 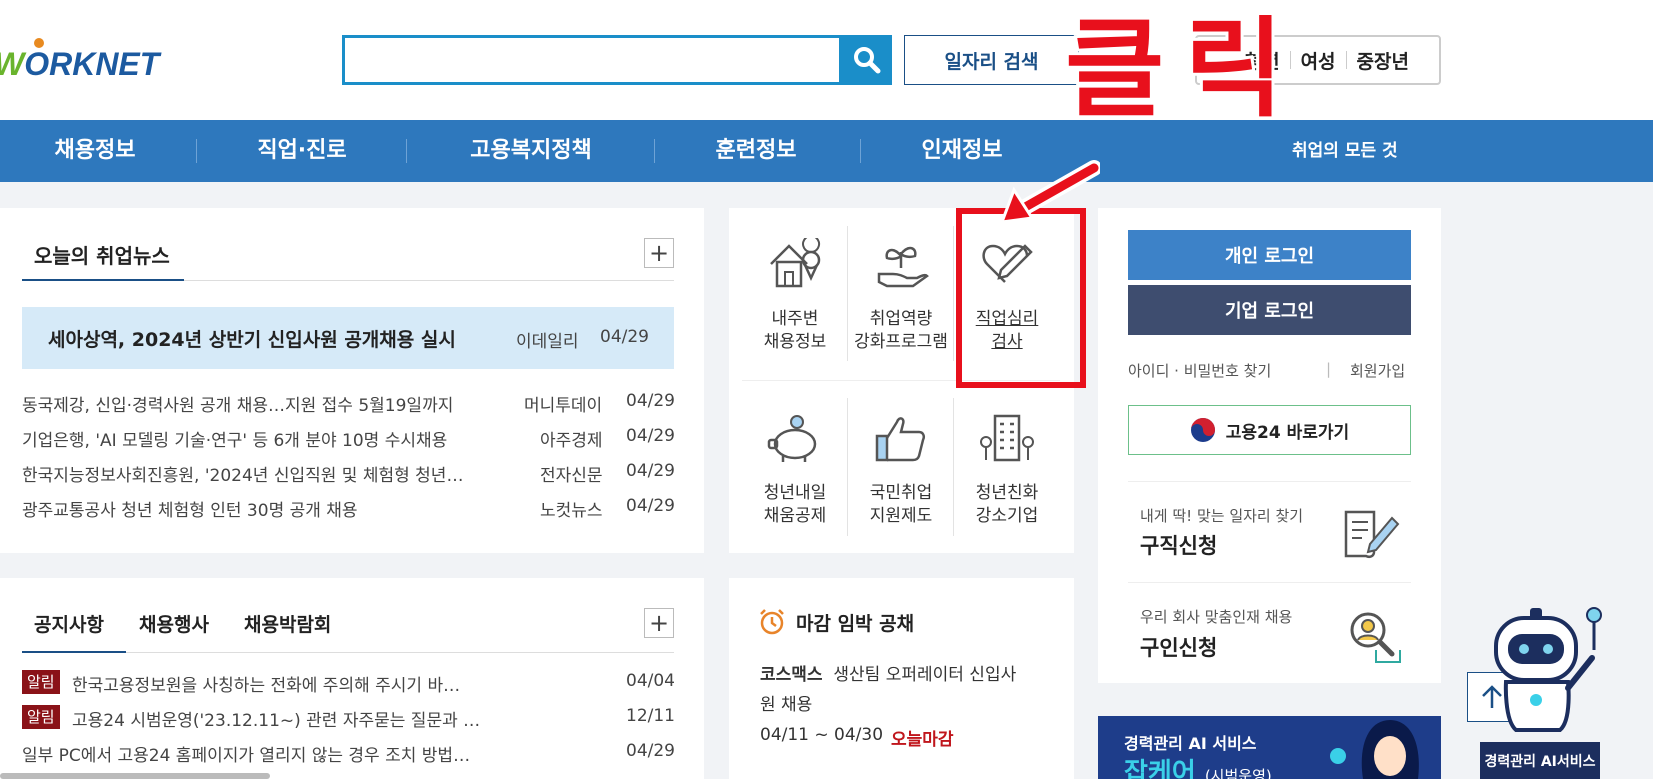 What do you see at coordinates (563, 406) in the screenshot?
I see `news-source: 머니투데이` at bounding box center [563, 406].